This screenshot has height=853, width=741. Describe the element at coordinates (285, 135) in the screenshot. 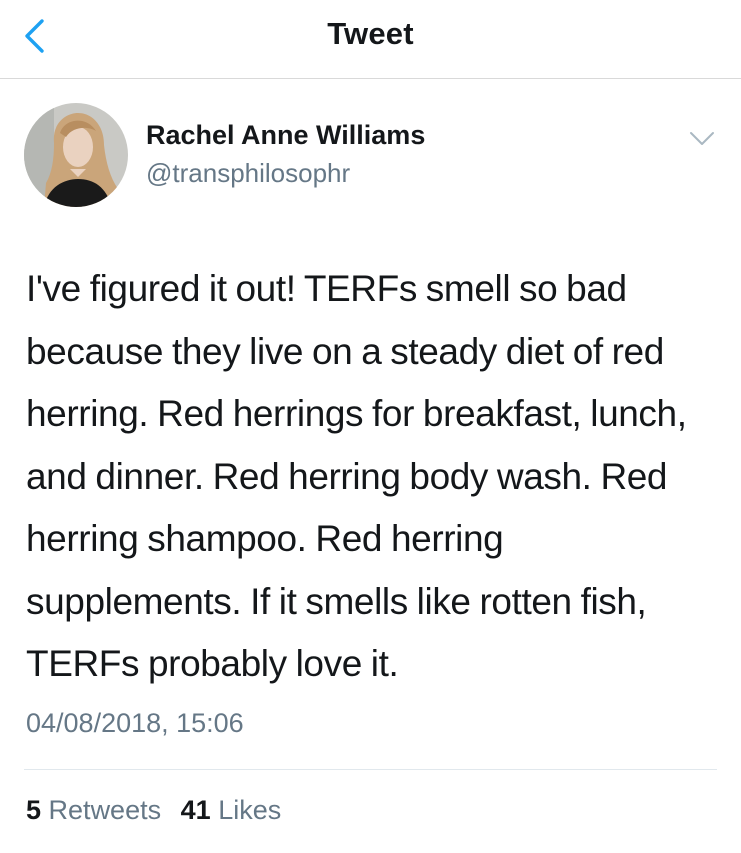

I see `author-name: Rachel Anne Williams` at that location.